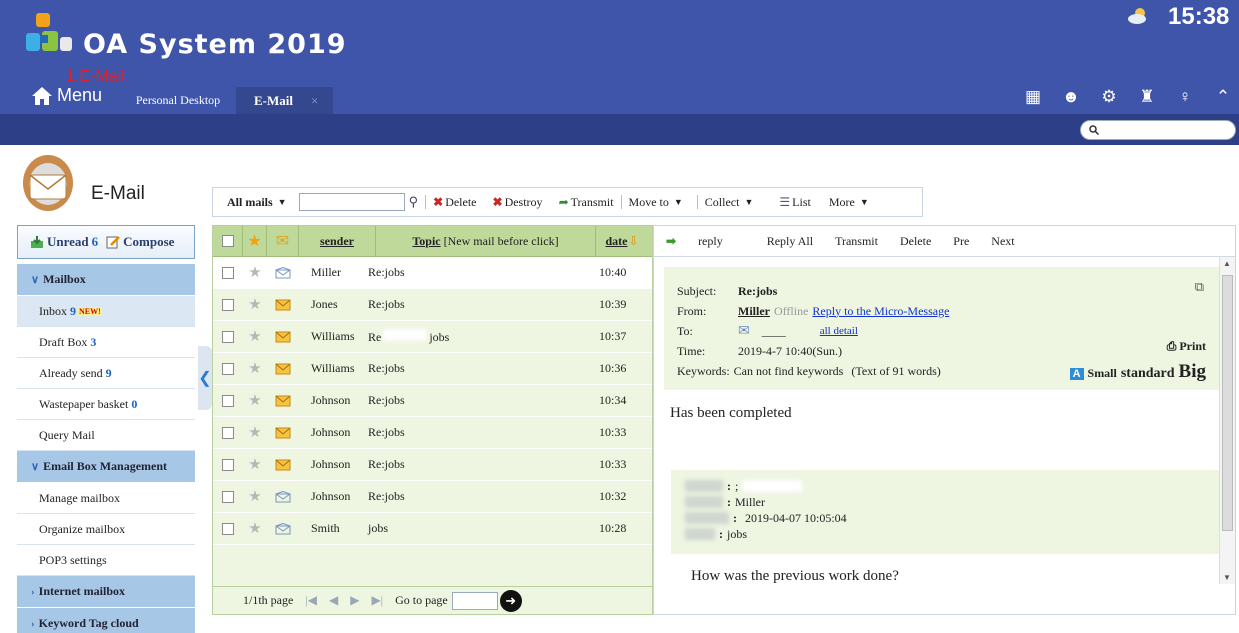 The image size is (1239, 633). Describe the element at coordinates (140, 242) in the screenshot. I see `compose-button: Compose` at that location.